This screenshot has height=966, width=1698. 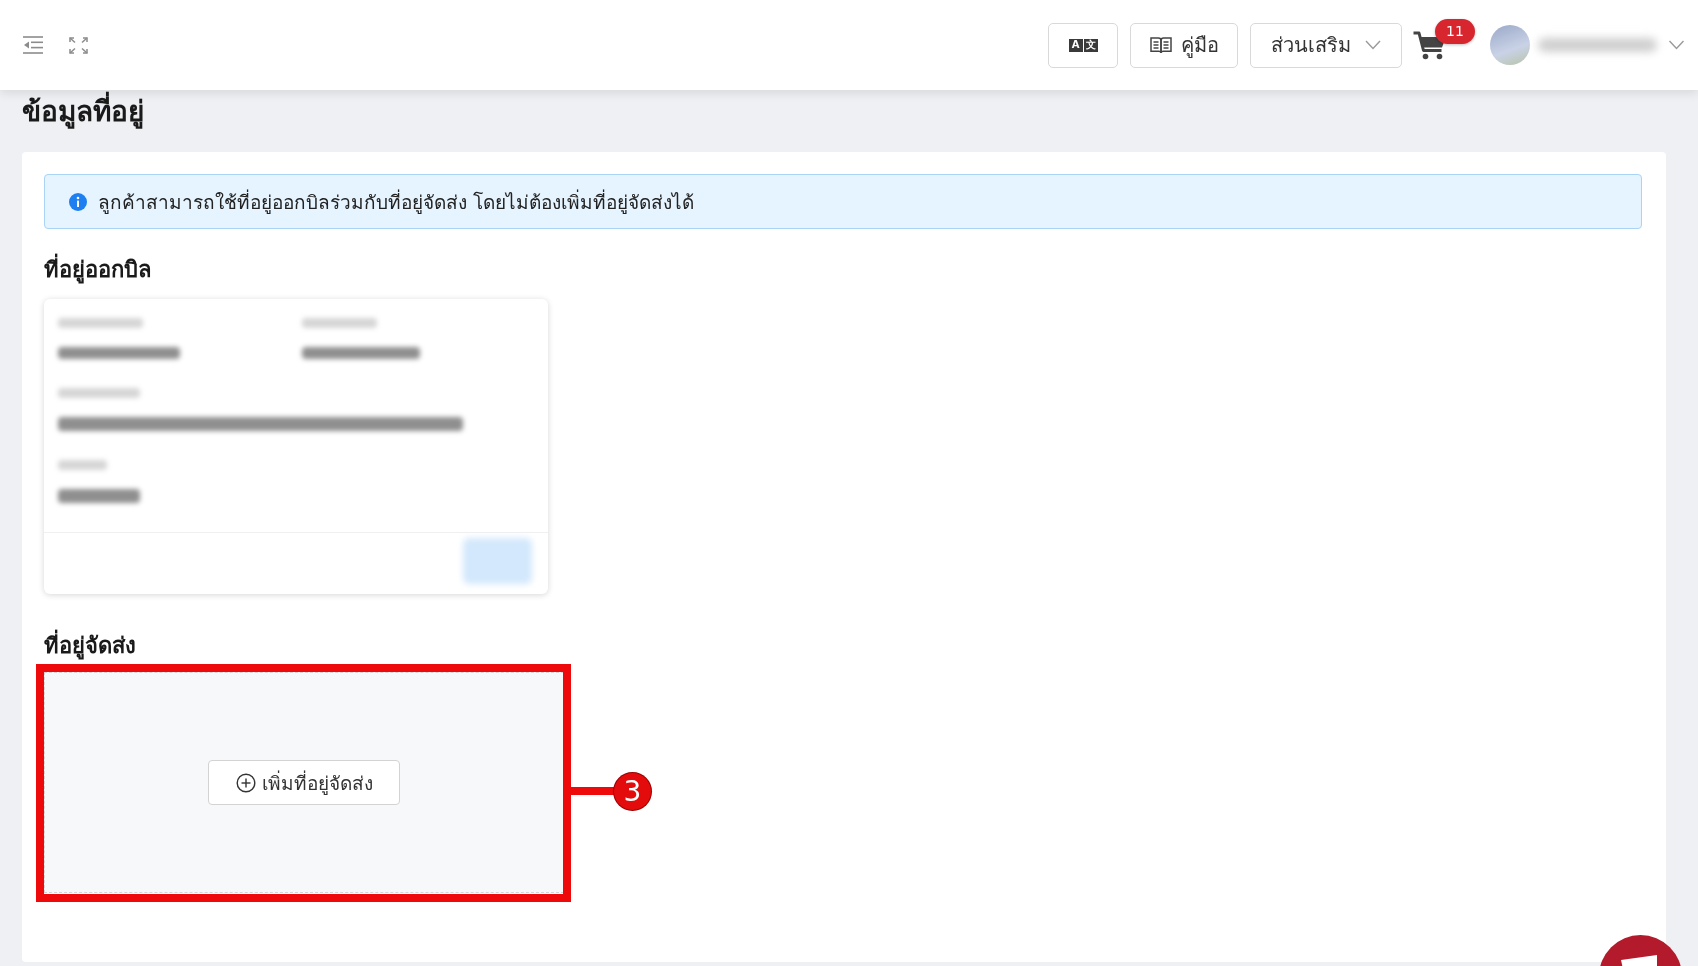 I want to click on menu-fold-icon, so click(x=33, y=45).